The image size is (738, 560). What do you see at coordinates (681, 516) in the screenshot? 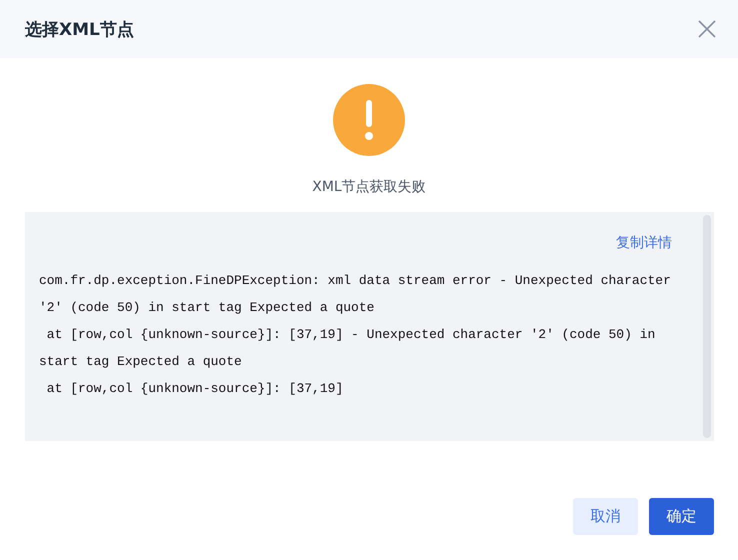
I see `confirm-button: 确定` at bounding box center [681, 516].